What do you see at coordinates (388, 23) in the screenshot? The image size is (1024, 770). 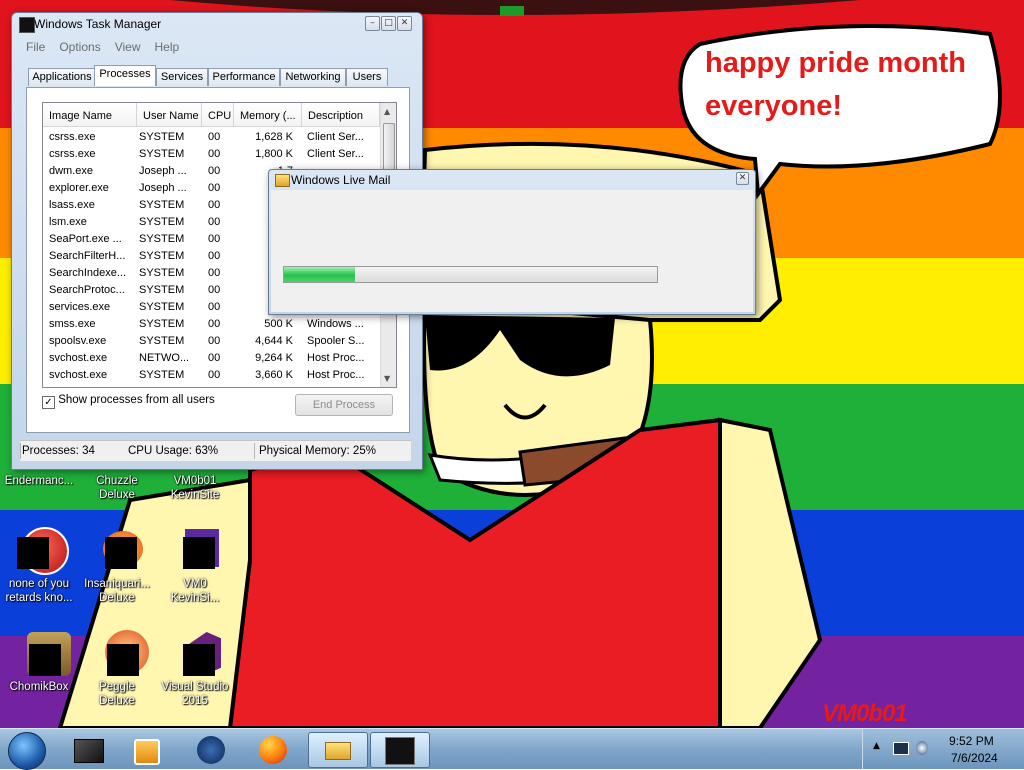 I see `maximize-button: □` at bounding box center [388, 23].